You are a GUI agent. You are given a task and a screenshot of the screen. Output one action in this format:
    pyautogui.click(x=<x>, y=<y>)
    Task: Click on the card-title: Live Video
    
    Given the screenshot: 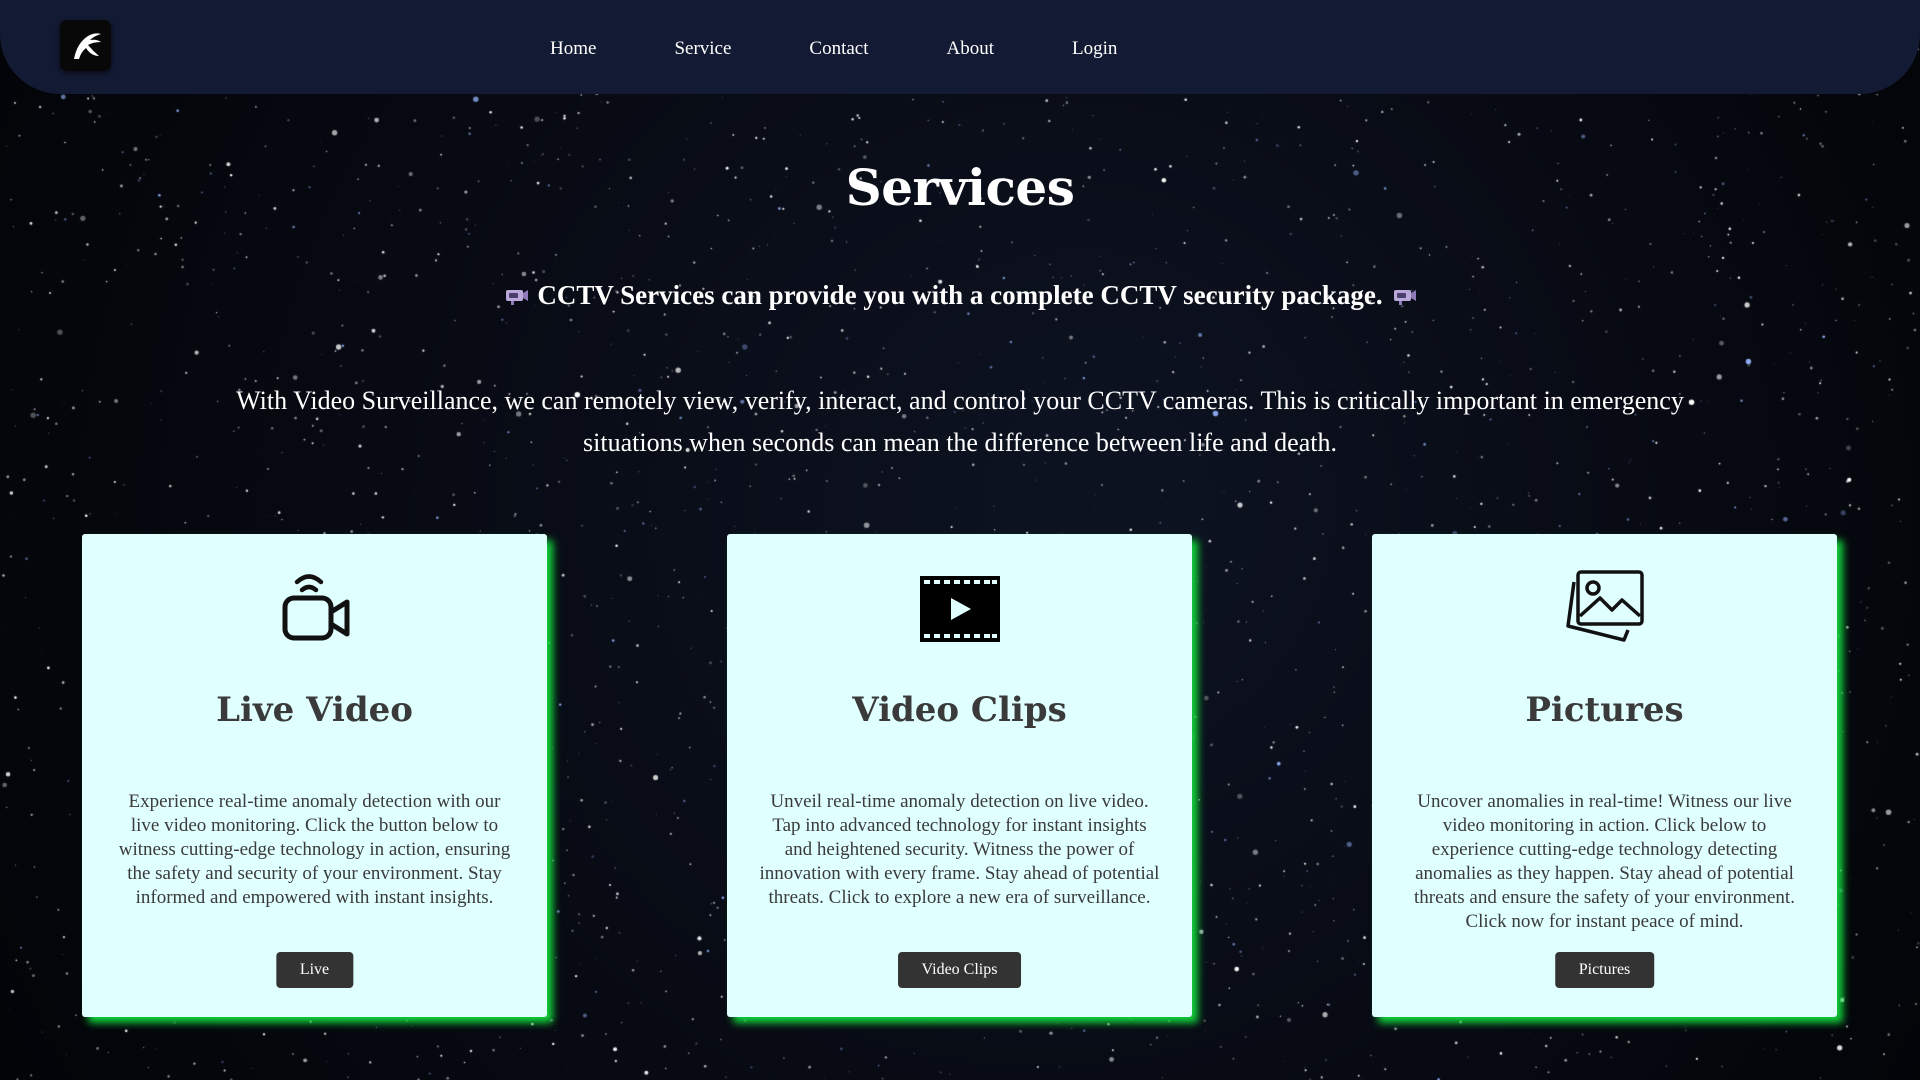 What is the action you would take?
    pyautogui.click(x=314, y=710)
    